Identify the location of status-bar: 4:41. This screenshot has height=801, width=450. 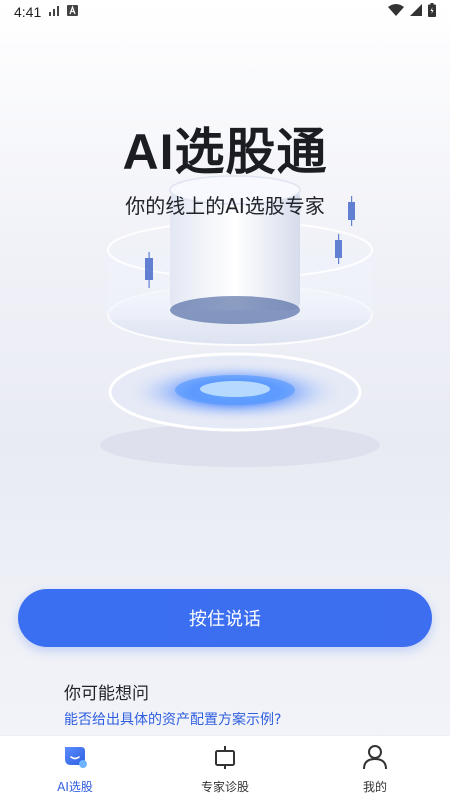
(225, 12).